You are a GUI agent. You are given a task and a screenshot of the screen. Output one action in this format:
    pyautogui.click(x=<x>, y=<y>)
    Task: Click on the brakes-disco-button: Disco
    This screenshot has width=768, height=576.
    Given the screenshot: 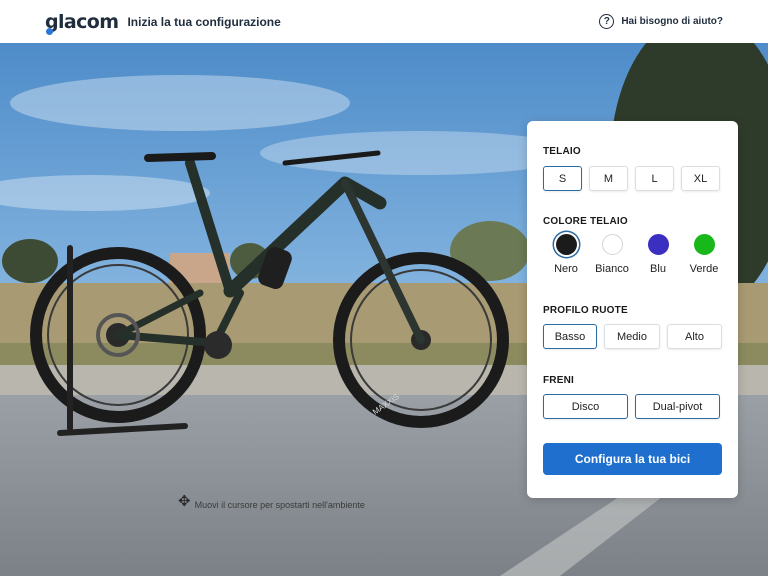 What is the action you would take?
    pyautogui.click(x=585, y=406)
    